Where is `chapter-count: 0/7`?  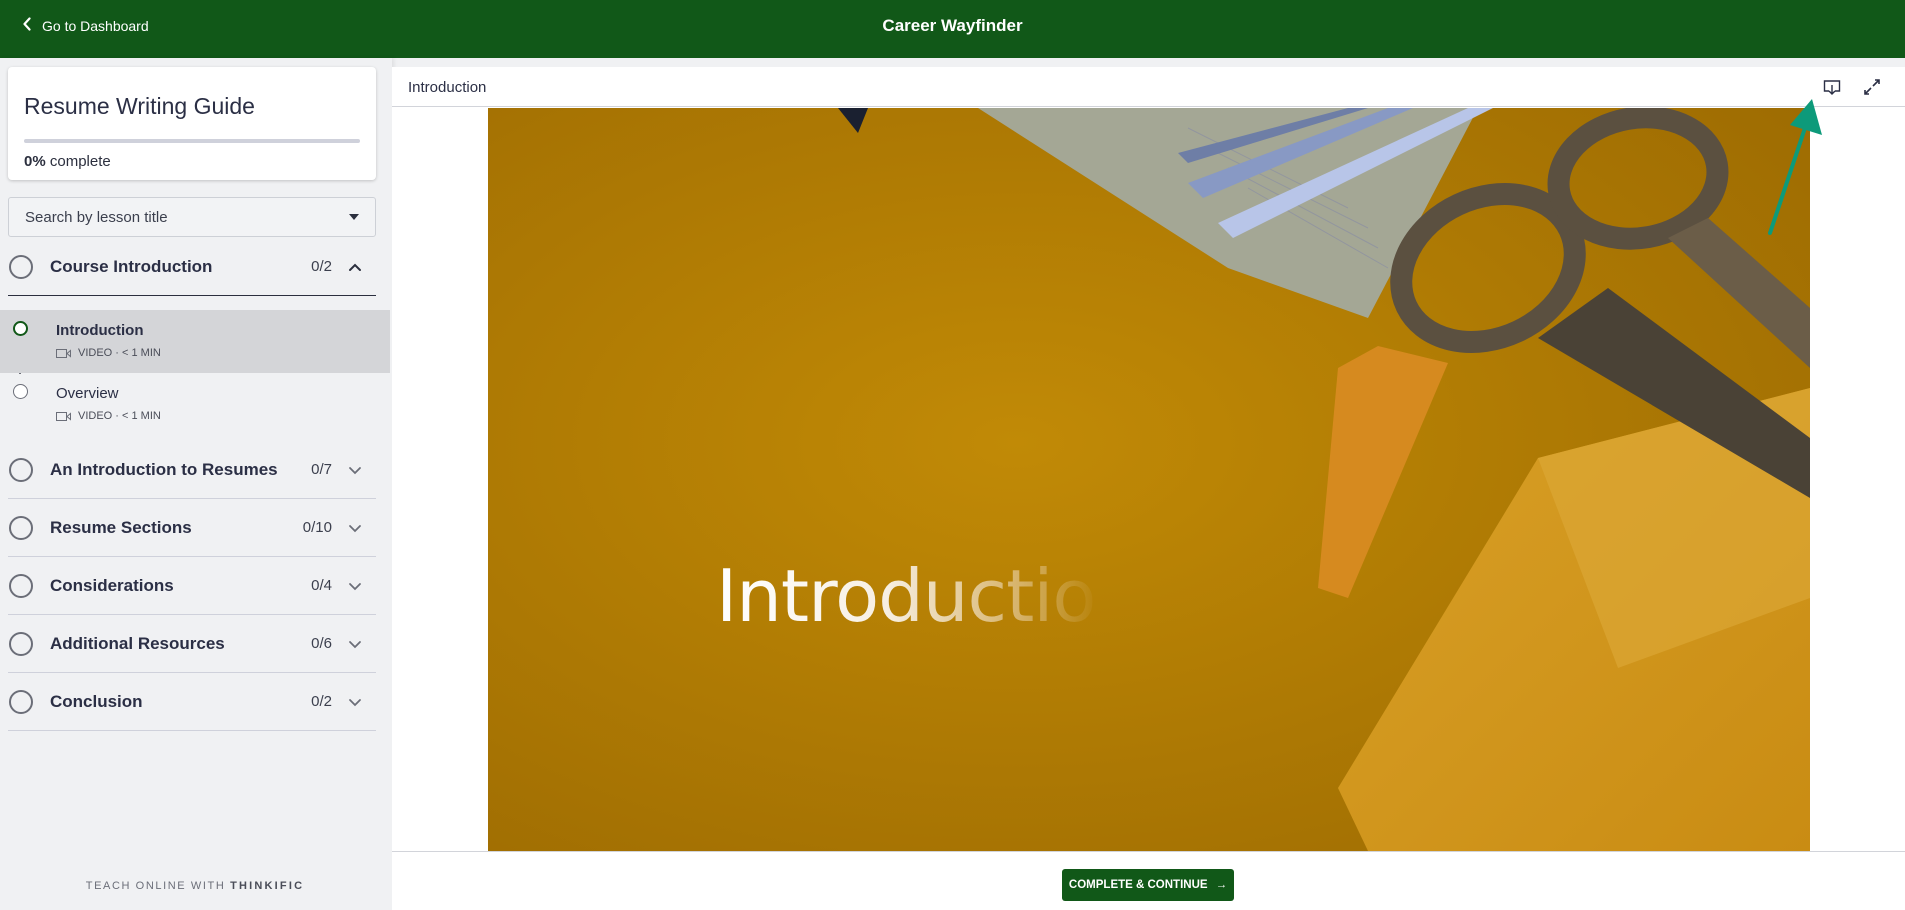
chapter-count: 0/7 is located at coordinates (321, 469).